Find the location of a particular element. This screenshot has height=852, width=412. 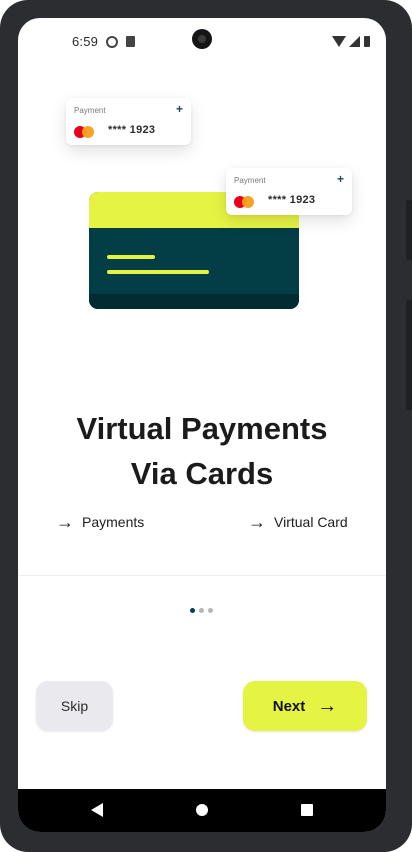

skip-button: Skip is located at coordinates (74, 706).